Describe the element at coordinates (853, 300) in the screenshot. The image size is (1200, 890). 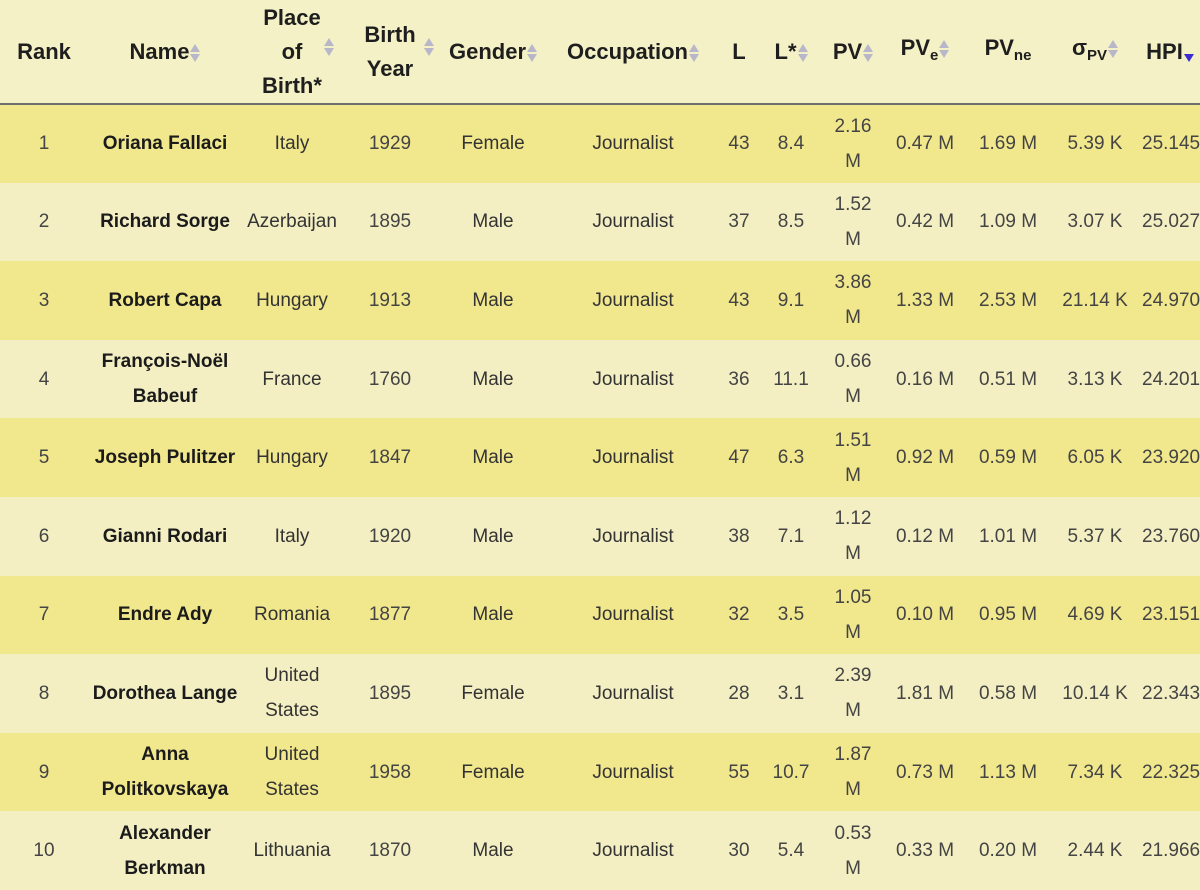
I see `cell-pv: 3.86 M` at that location.